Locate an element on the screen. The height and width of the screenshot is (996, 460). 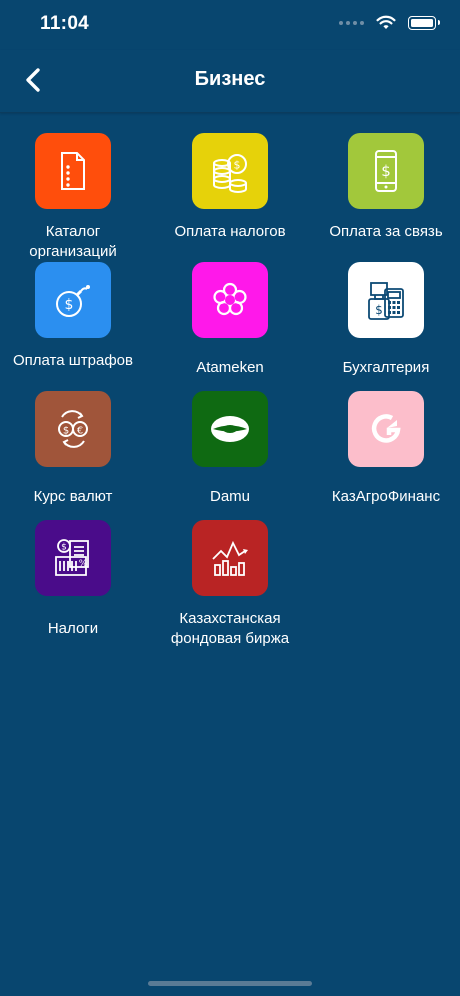
tile-kazagrofinance: КазАгроФинанс is located at coordinates (386, 449).